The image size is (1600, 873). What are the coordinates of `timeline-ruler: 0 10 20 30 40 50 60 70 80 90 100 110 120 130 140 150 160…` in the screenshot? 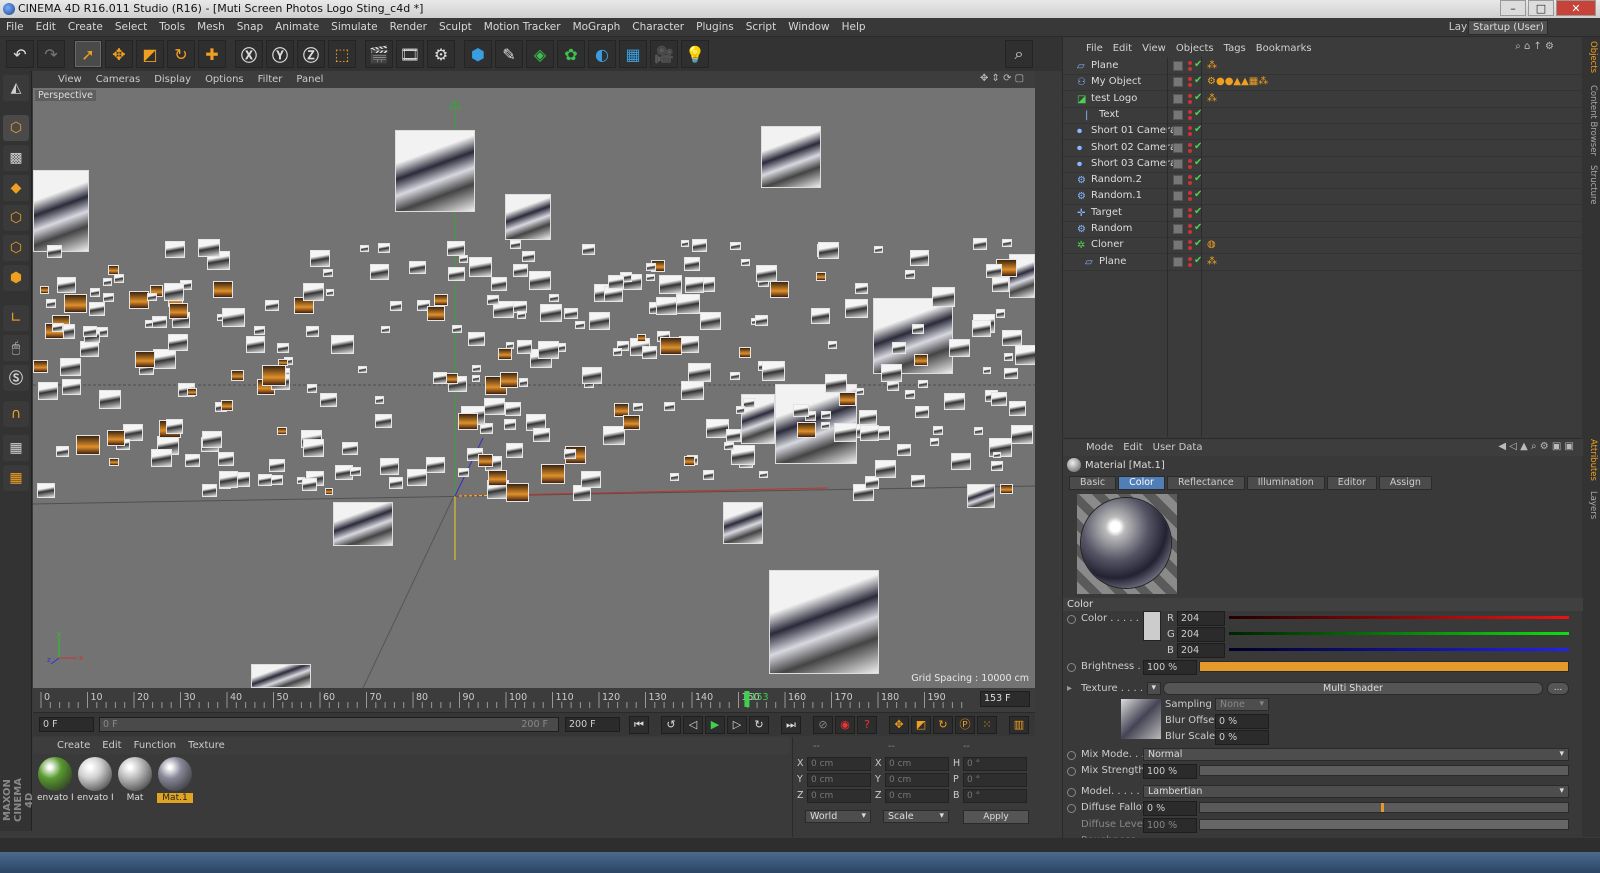 It's located at (504, 699).